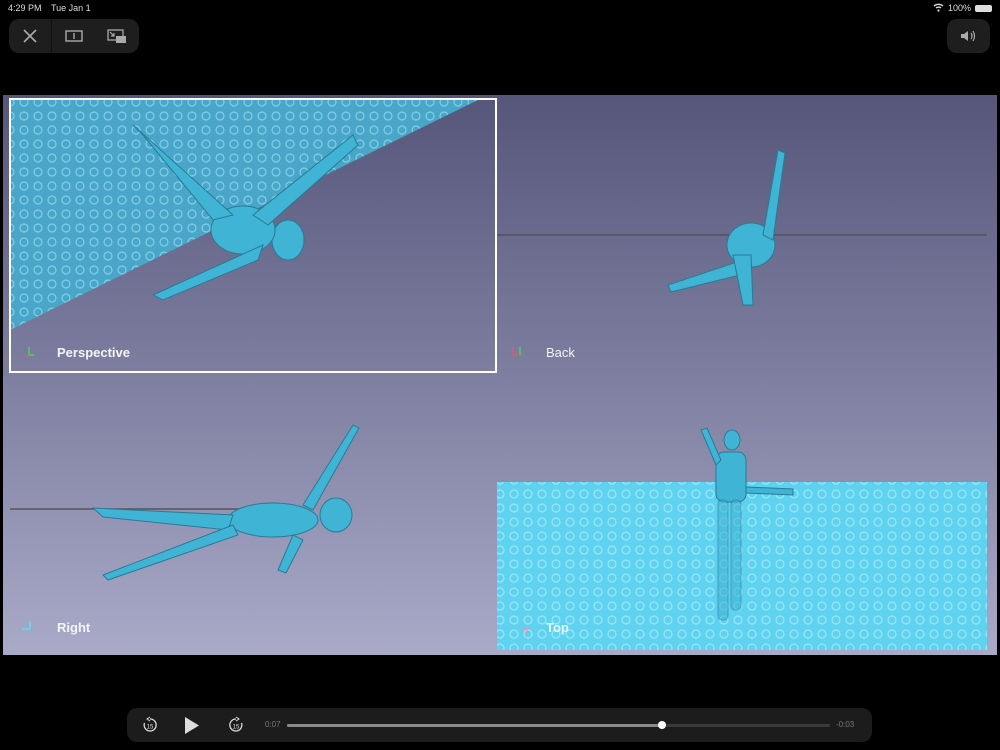  I want to click on scrubber-thumb, so click(661, 725).